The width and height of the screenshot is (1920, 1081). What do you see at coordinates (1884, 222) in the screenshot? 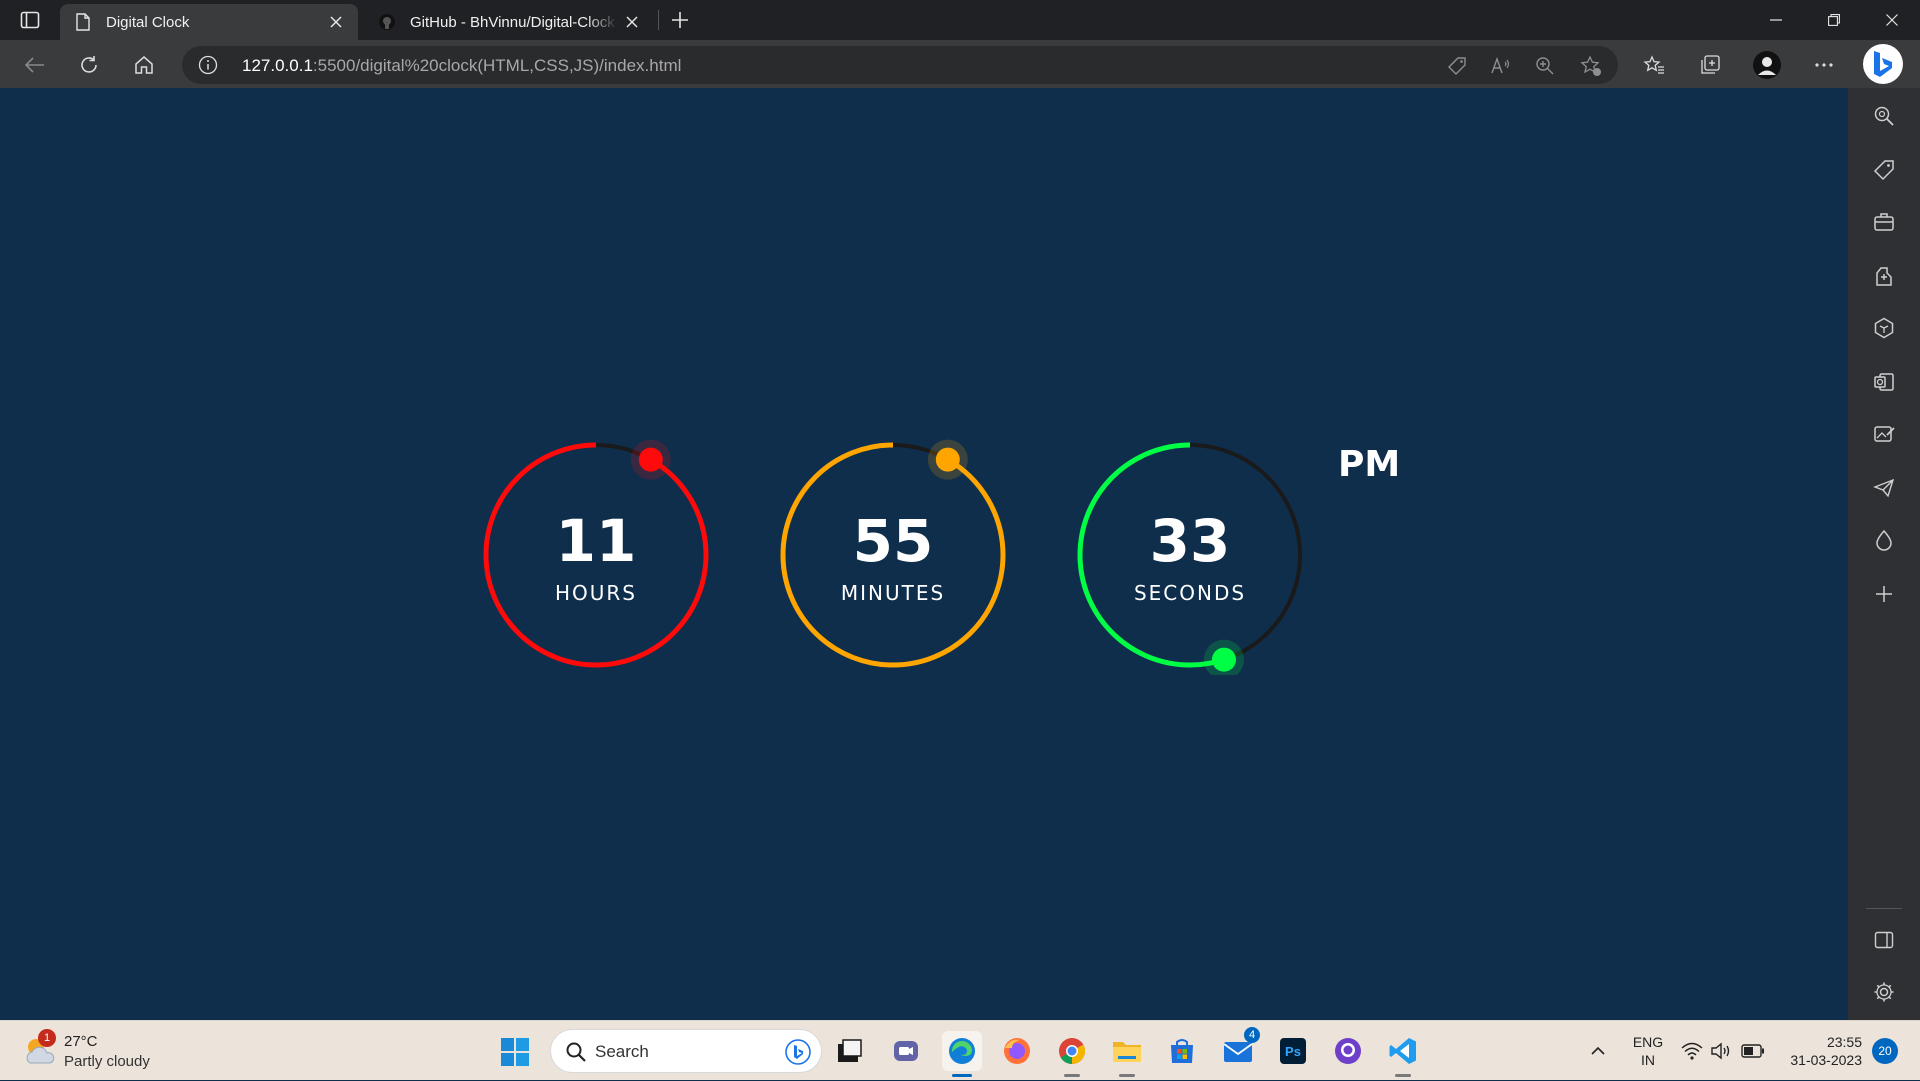
I see `tools-briefcase-icon` at bounding box center [1884, 222].